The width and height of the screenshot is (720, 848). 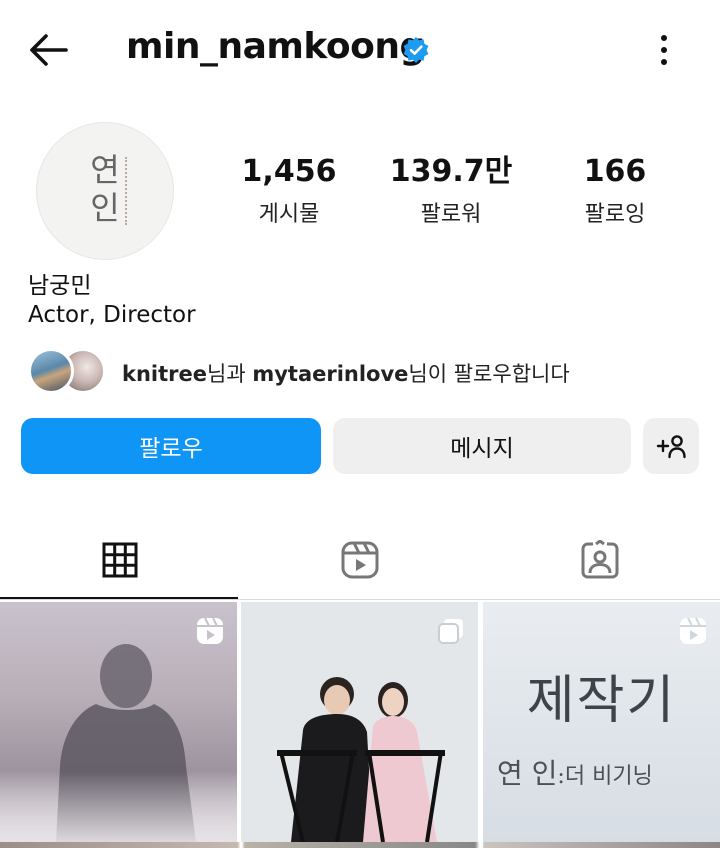 What do you see at coordinates (561, 776) in the screenshot?
I see `post-subtitle-colon: :` at bounding box center [561, 776].